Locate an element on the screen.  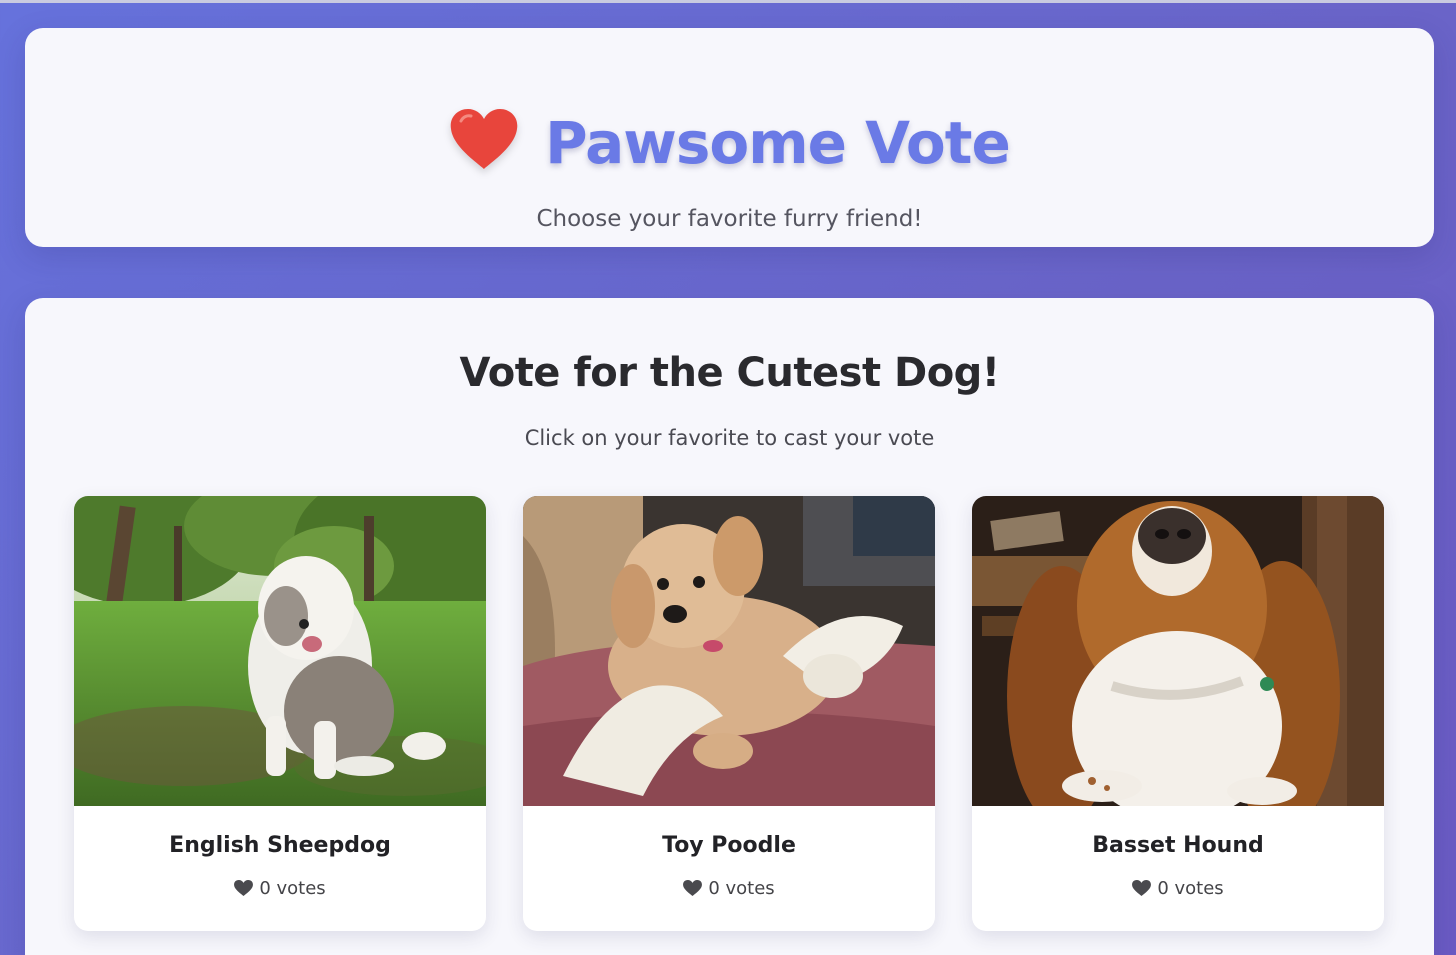
toy-poodle-photo is located at coordinates (729, 651).